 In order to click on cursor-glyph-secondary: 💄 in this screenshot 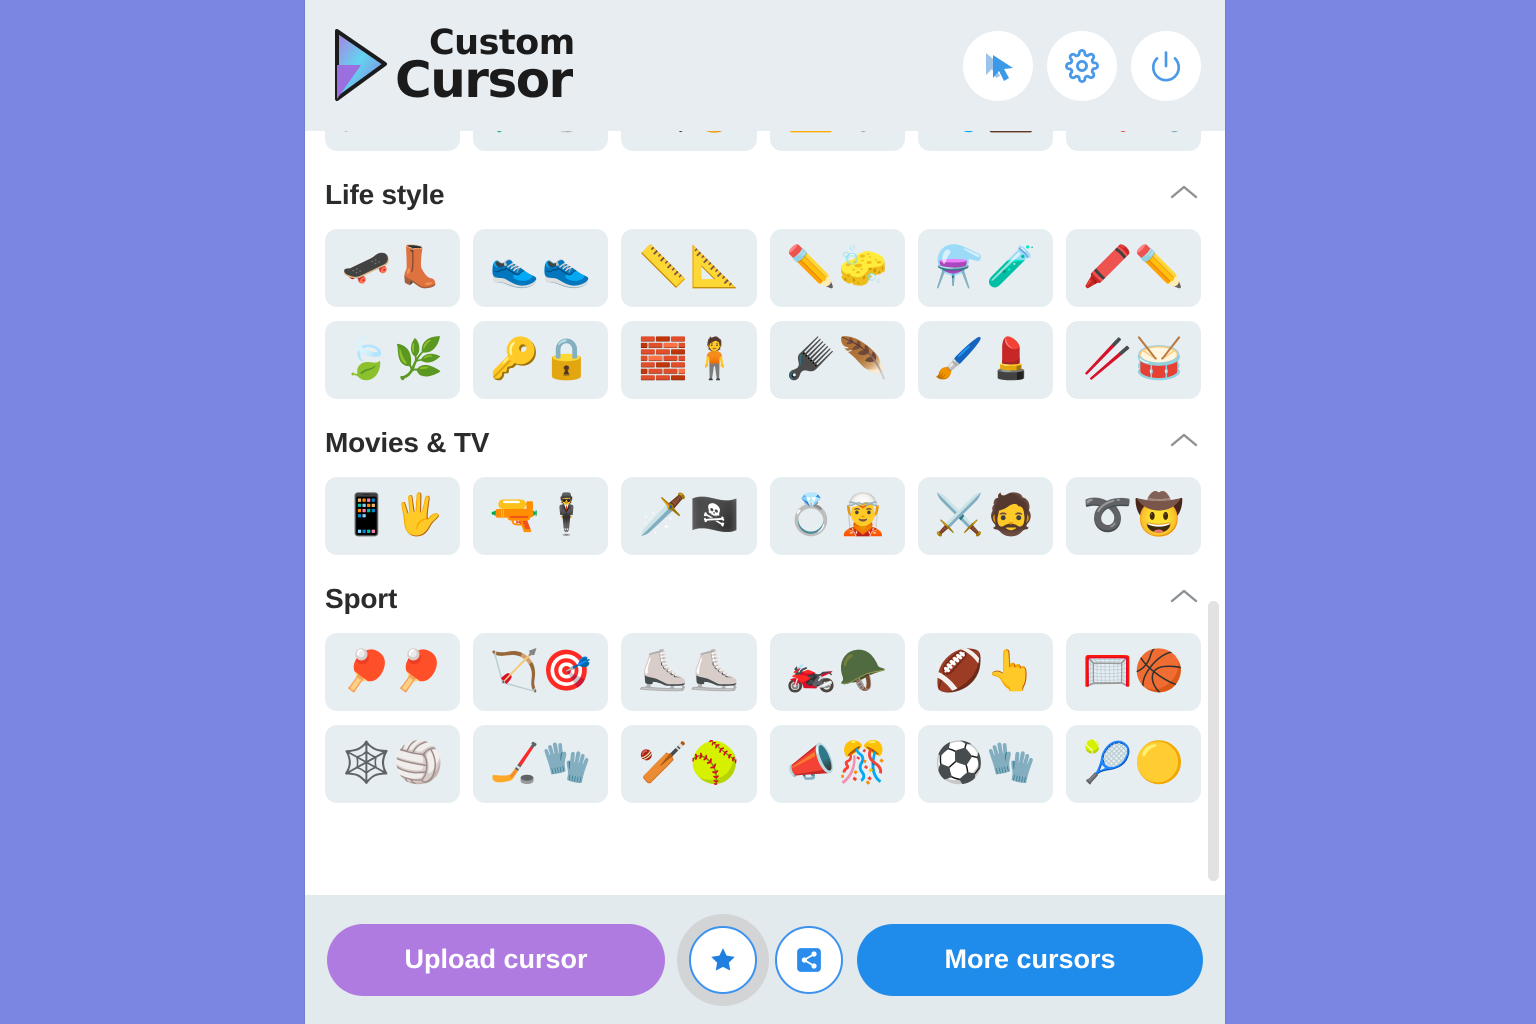, I will do `click(1011, 359)`.